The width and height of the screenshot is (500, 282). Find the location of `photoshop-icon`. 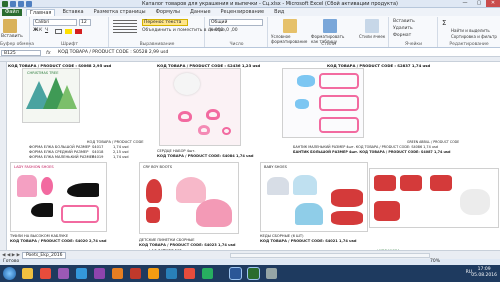

photoshop-icon is located at coordinates (99, 273).